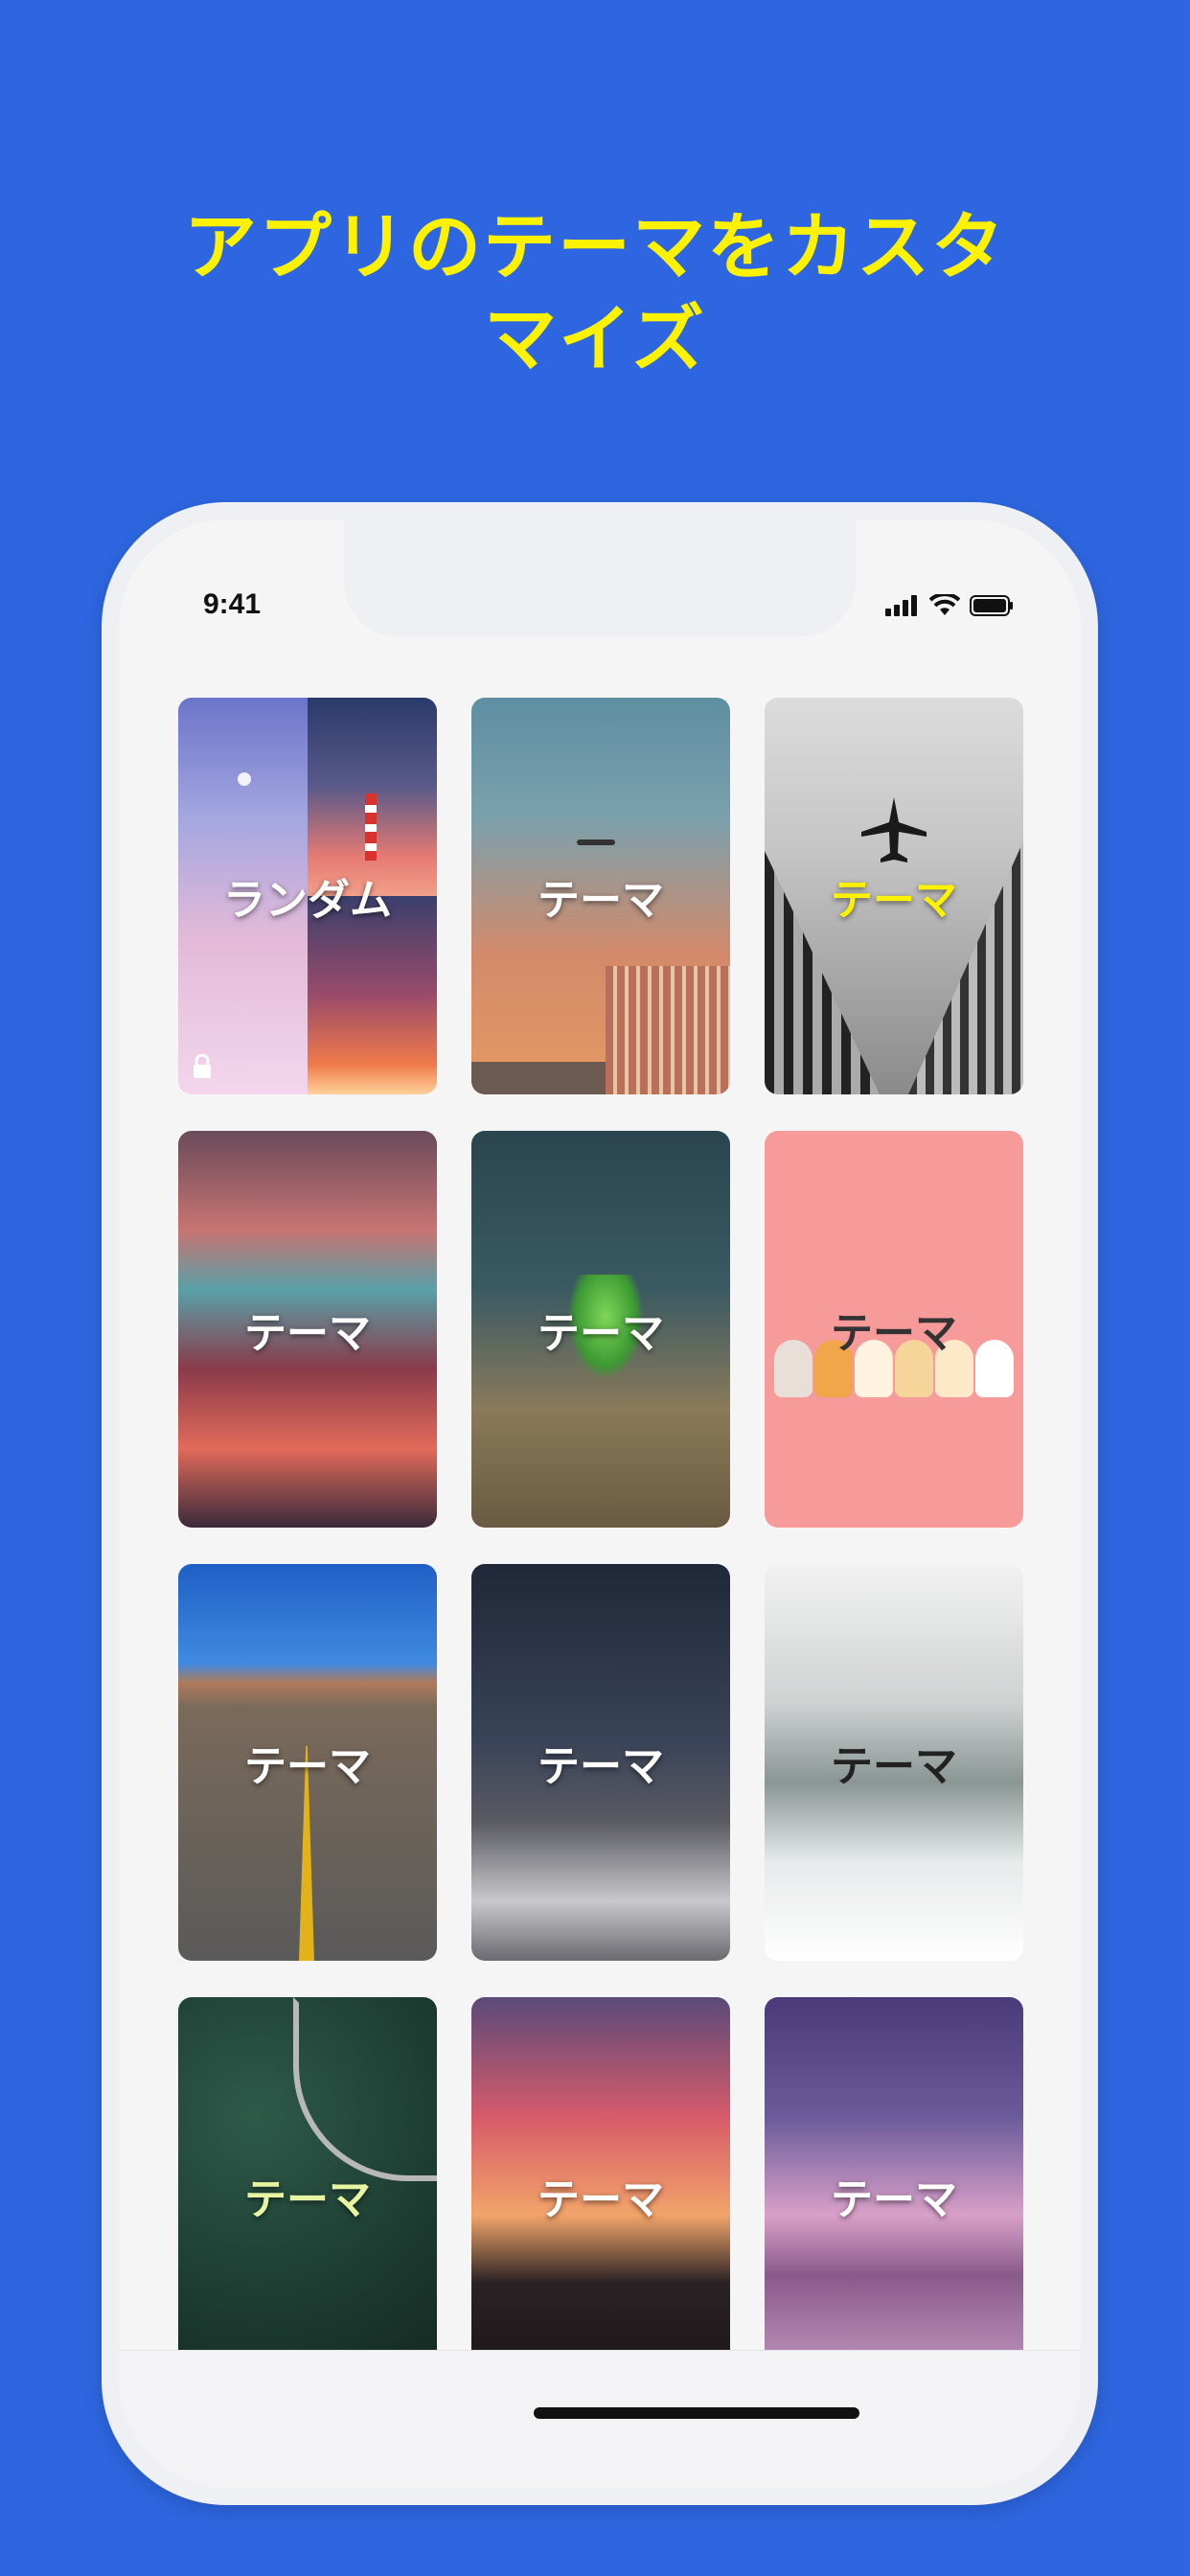  Describe the element at coordinates (371, 828) in the screenshot. I see `lighthouse-image` at that location.